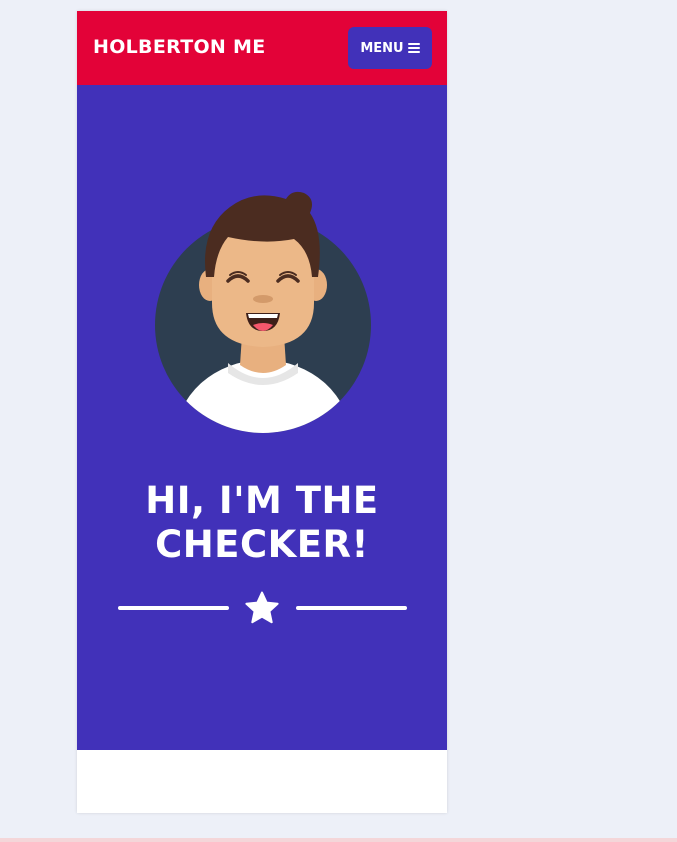 This screenshot has height=842, width=677. I want to click on brand-title: HOLBERTON ME, so click(179, 47).